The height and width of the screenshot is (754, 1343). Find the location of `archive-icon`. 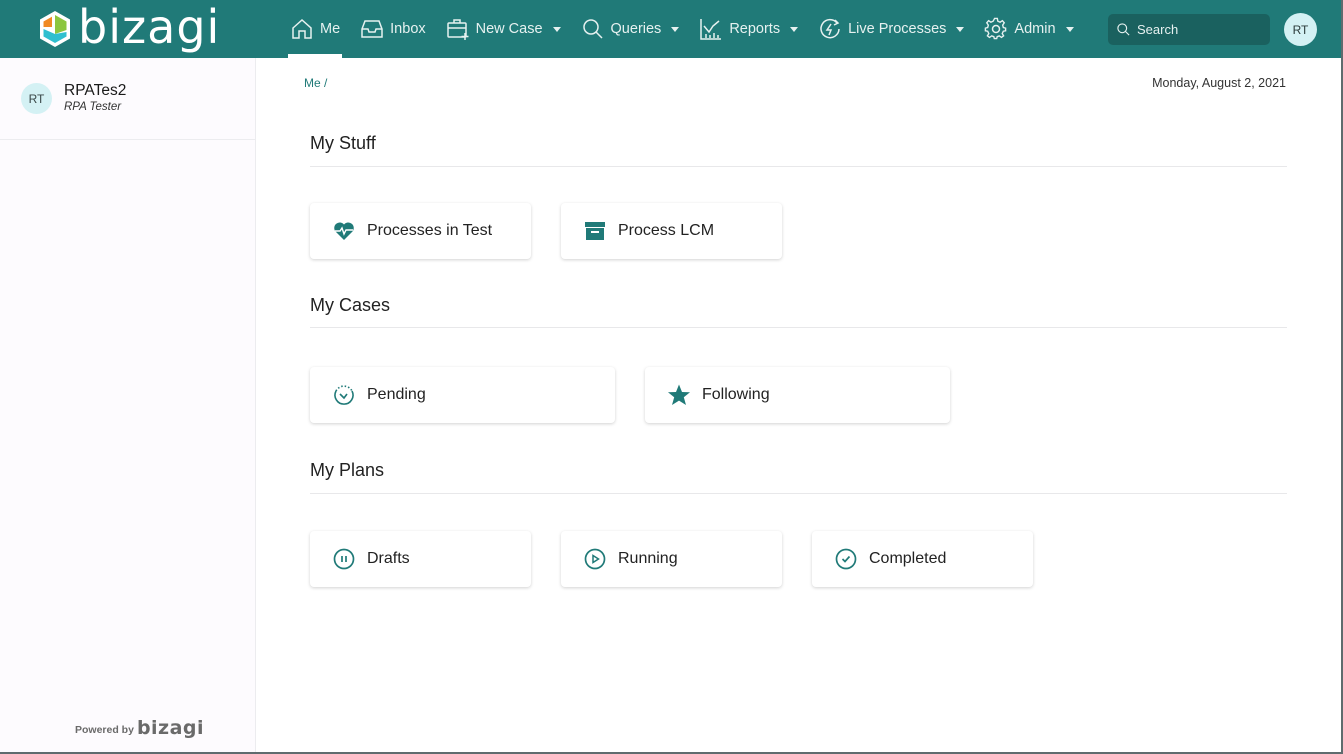

archive-icon is located at coordinates (595, 231).